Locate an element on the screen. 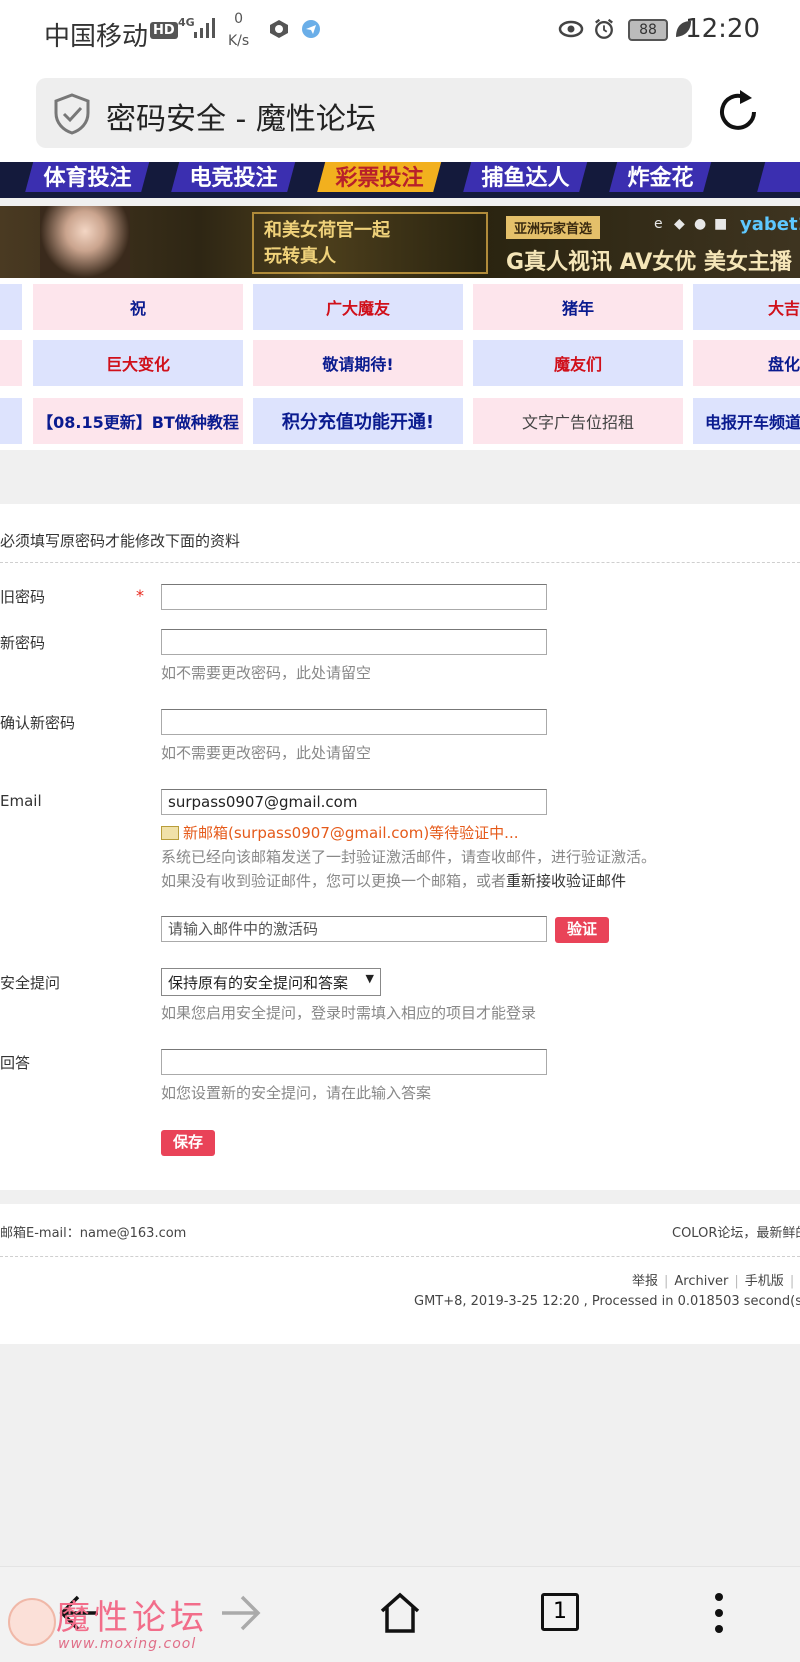 The image size is (800, 1662). forward-arrow-icon is located at coordinates (240, 1613).